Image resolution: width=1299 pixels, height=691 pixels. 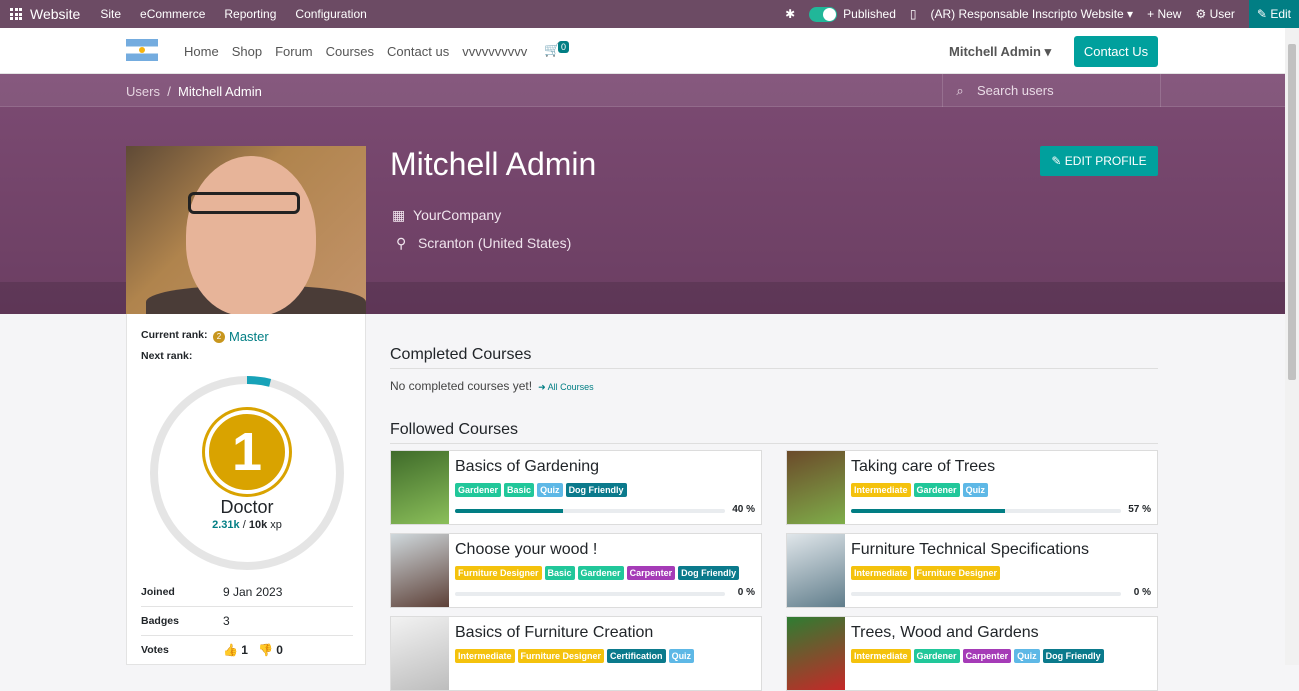 I want to click on search-users-field: ⌕ Search users, so click(x=1051, y=90).